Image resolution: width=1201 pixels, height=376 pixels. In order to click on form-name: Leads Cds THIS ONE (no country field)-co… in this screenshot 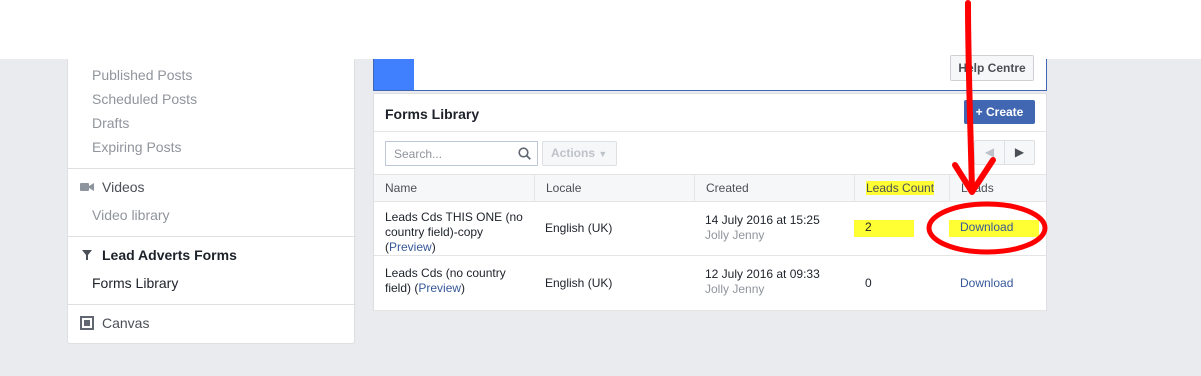, I will do `click(454, 224)`.